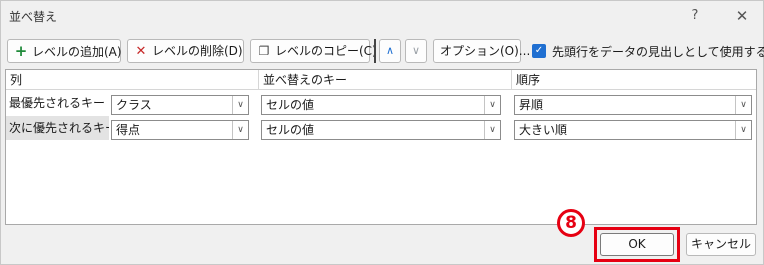 This screenshot has width=764, height=265. What do you see at coordinates (381, 105) in the screenshot?
I see `sort-on-select-primary: セルの値 ∨` at bounding box center [381, 105].